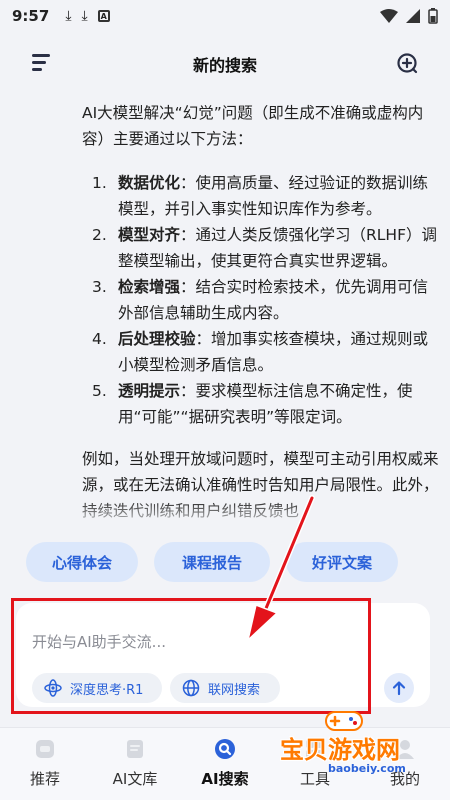 This screenshot has width=450, height=800. Describe the element at coordinates (413, 16) in the screenshot. I see `signal-icon` at that location.